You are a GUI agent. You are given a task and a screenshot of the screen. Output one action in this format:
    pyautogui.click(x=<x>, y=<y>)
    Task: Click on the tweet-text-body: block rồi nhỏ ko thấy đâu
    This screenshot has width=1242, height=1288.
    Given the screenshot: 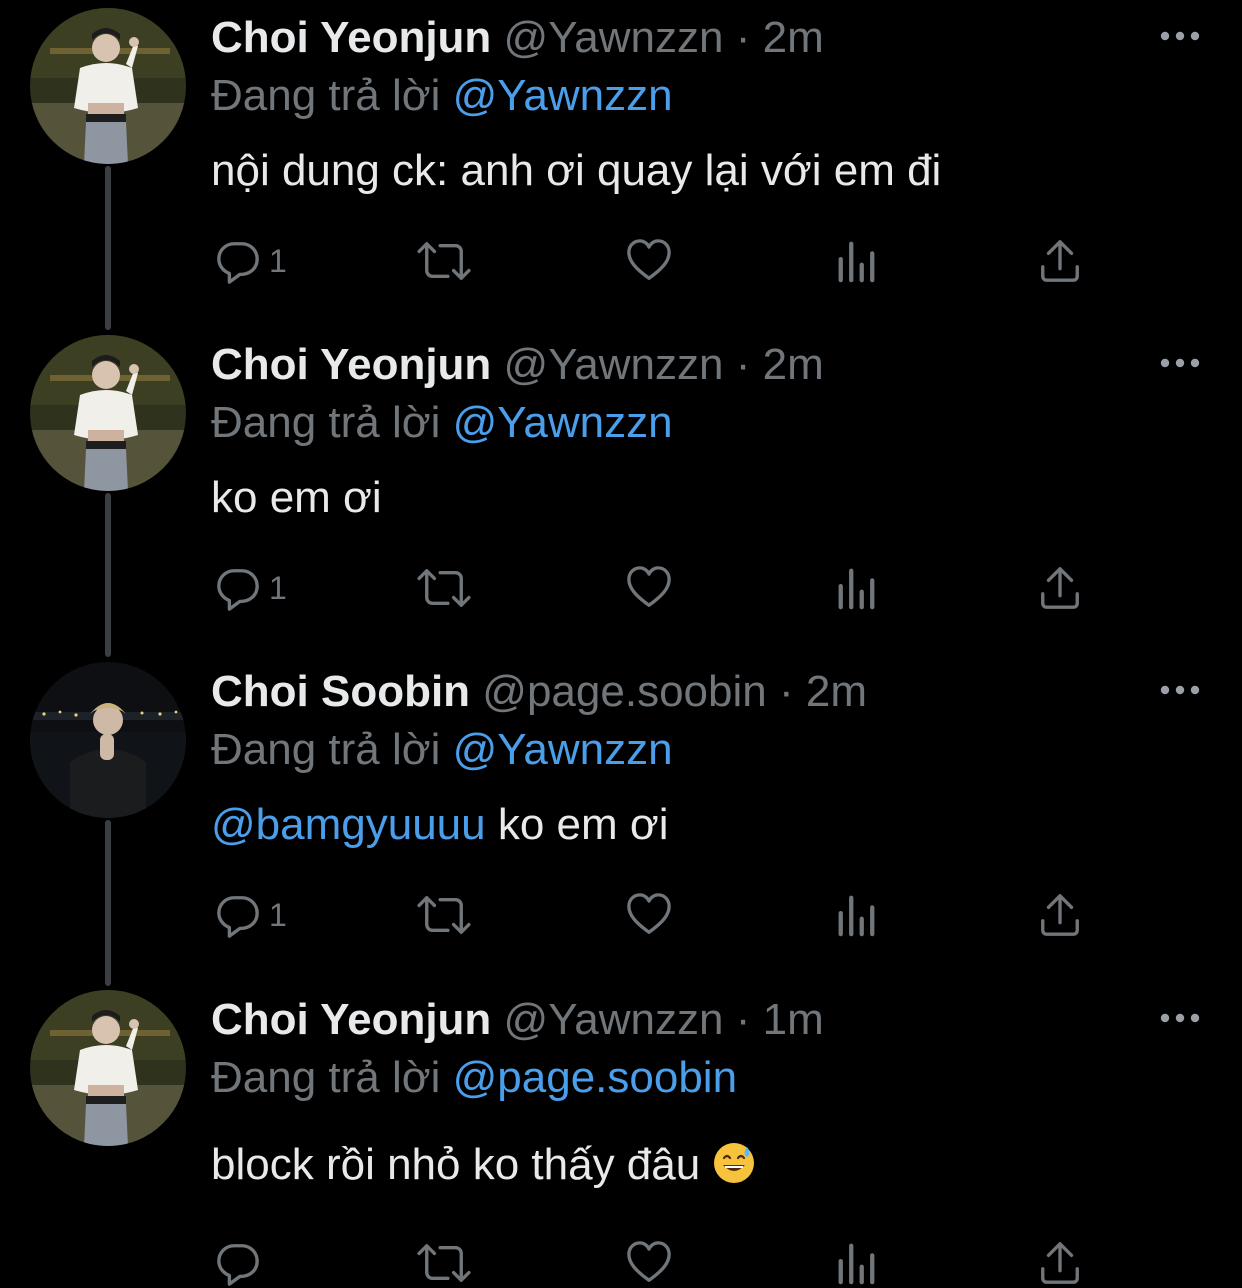 What is the action you would take?
    pyautogui.click(x=456, y=1164)
    